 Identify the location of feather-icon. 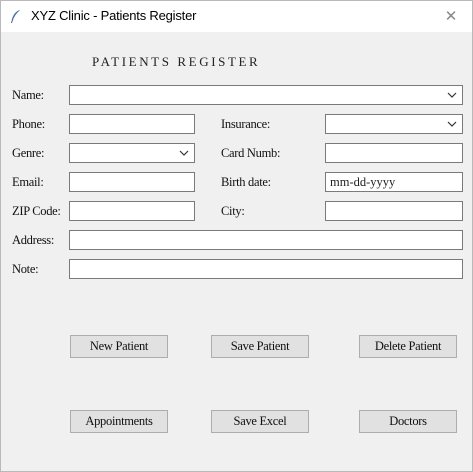
(15, 16).